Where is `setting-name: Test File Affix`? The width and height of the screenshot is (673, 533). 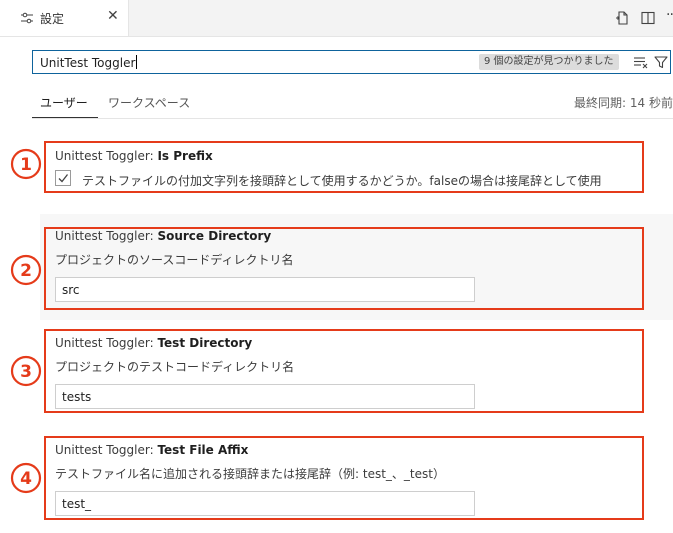
setting-name: Test File Affix is located at coordinates (203, 450).